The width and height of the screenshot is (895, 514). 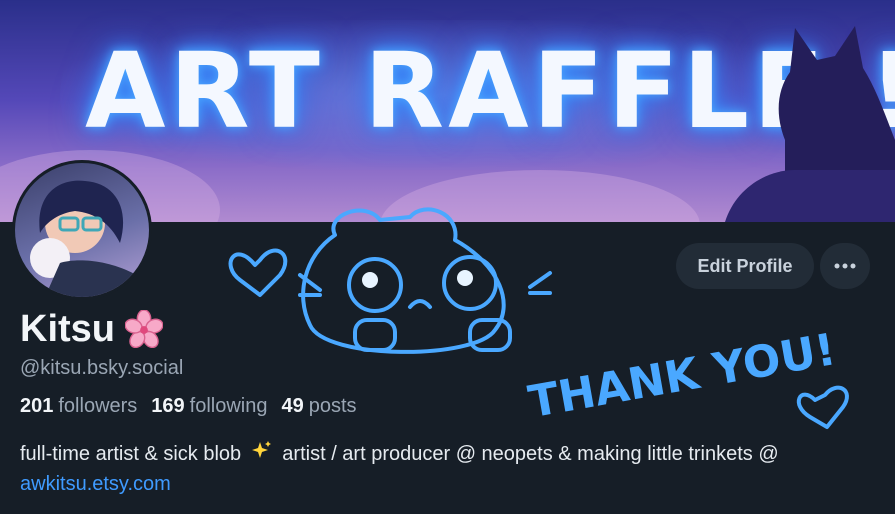 I want to click on posts-stat: 49 posts, so click(x=319, y=406).